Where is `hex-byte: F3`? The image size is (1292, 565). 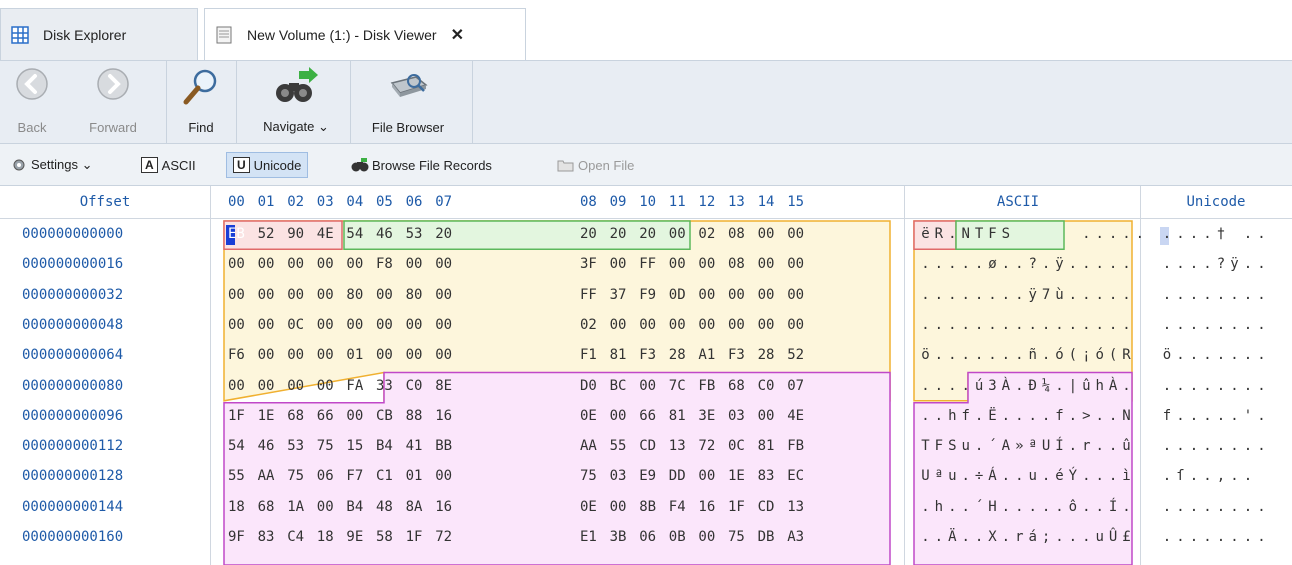 hex-byte: F3 is located at coordinates (742, 355).